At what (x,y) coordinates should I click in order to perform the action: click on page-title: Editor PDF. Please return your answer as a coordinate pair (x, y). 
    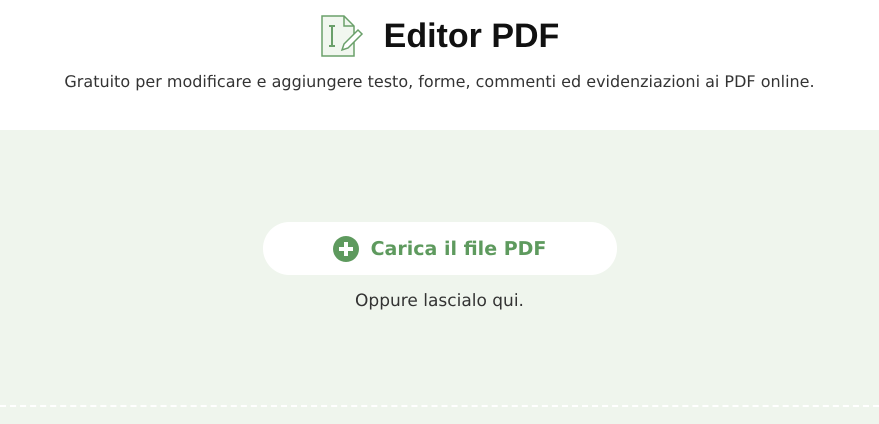
    Looking at the image, I should click on (472, 36).